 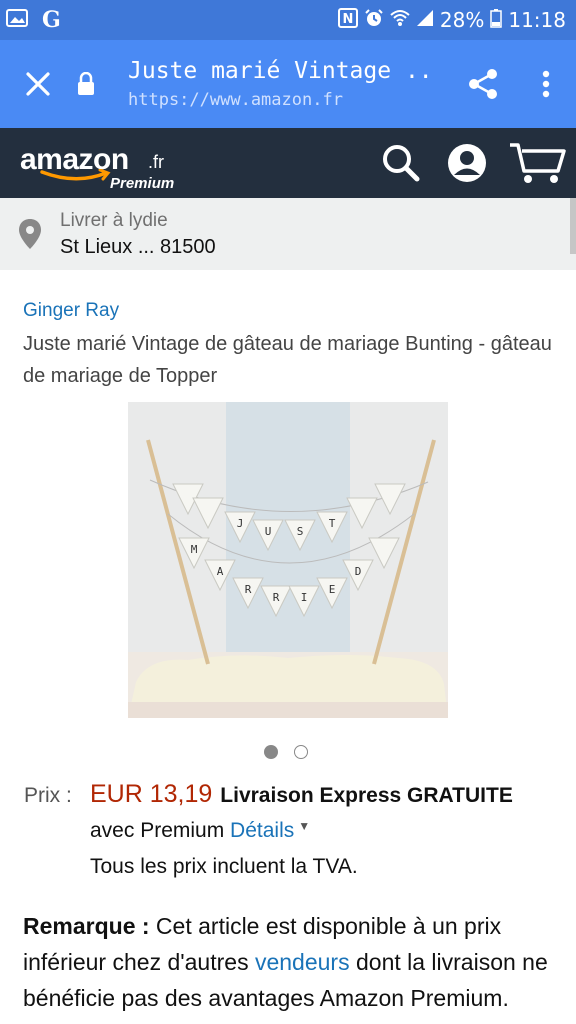 I want to click on nfc-icon: N, so click(x=347, y=20).